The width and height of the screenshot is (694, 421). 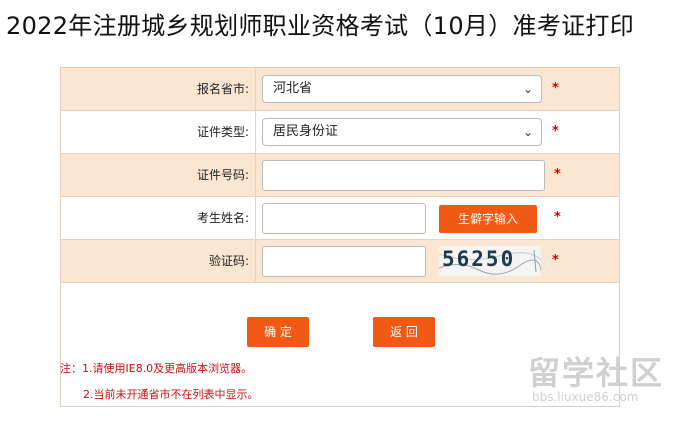 I want to click on watermark-url: bbs.liuxue86.com, so click(x=585, y=397).